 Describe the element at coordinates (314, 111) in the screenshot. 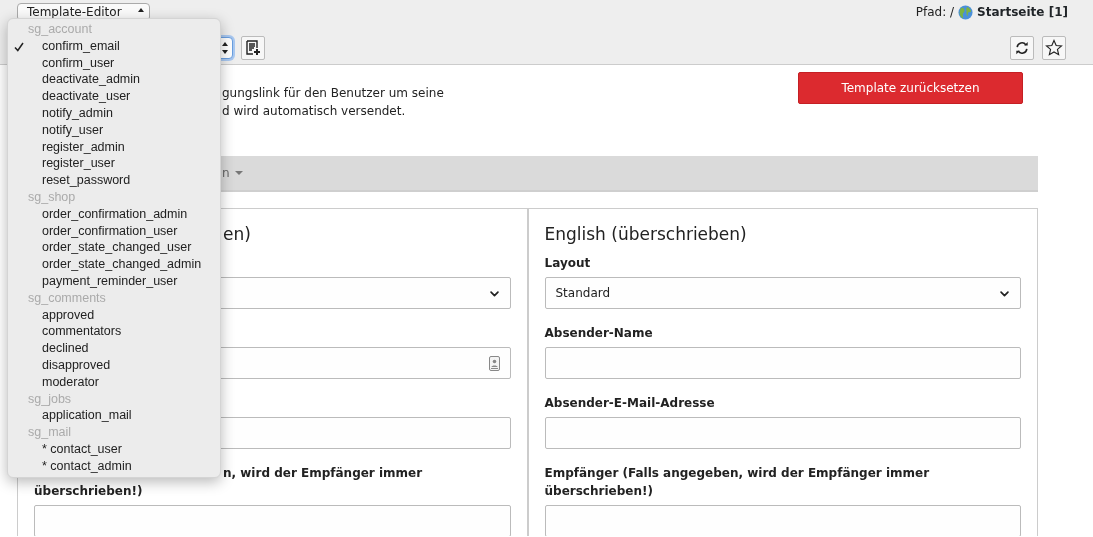

I see `description-text: d wird automatisch versendet.` at that location.